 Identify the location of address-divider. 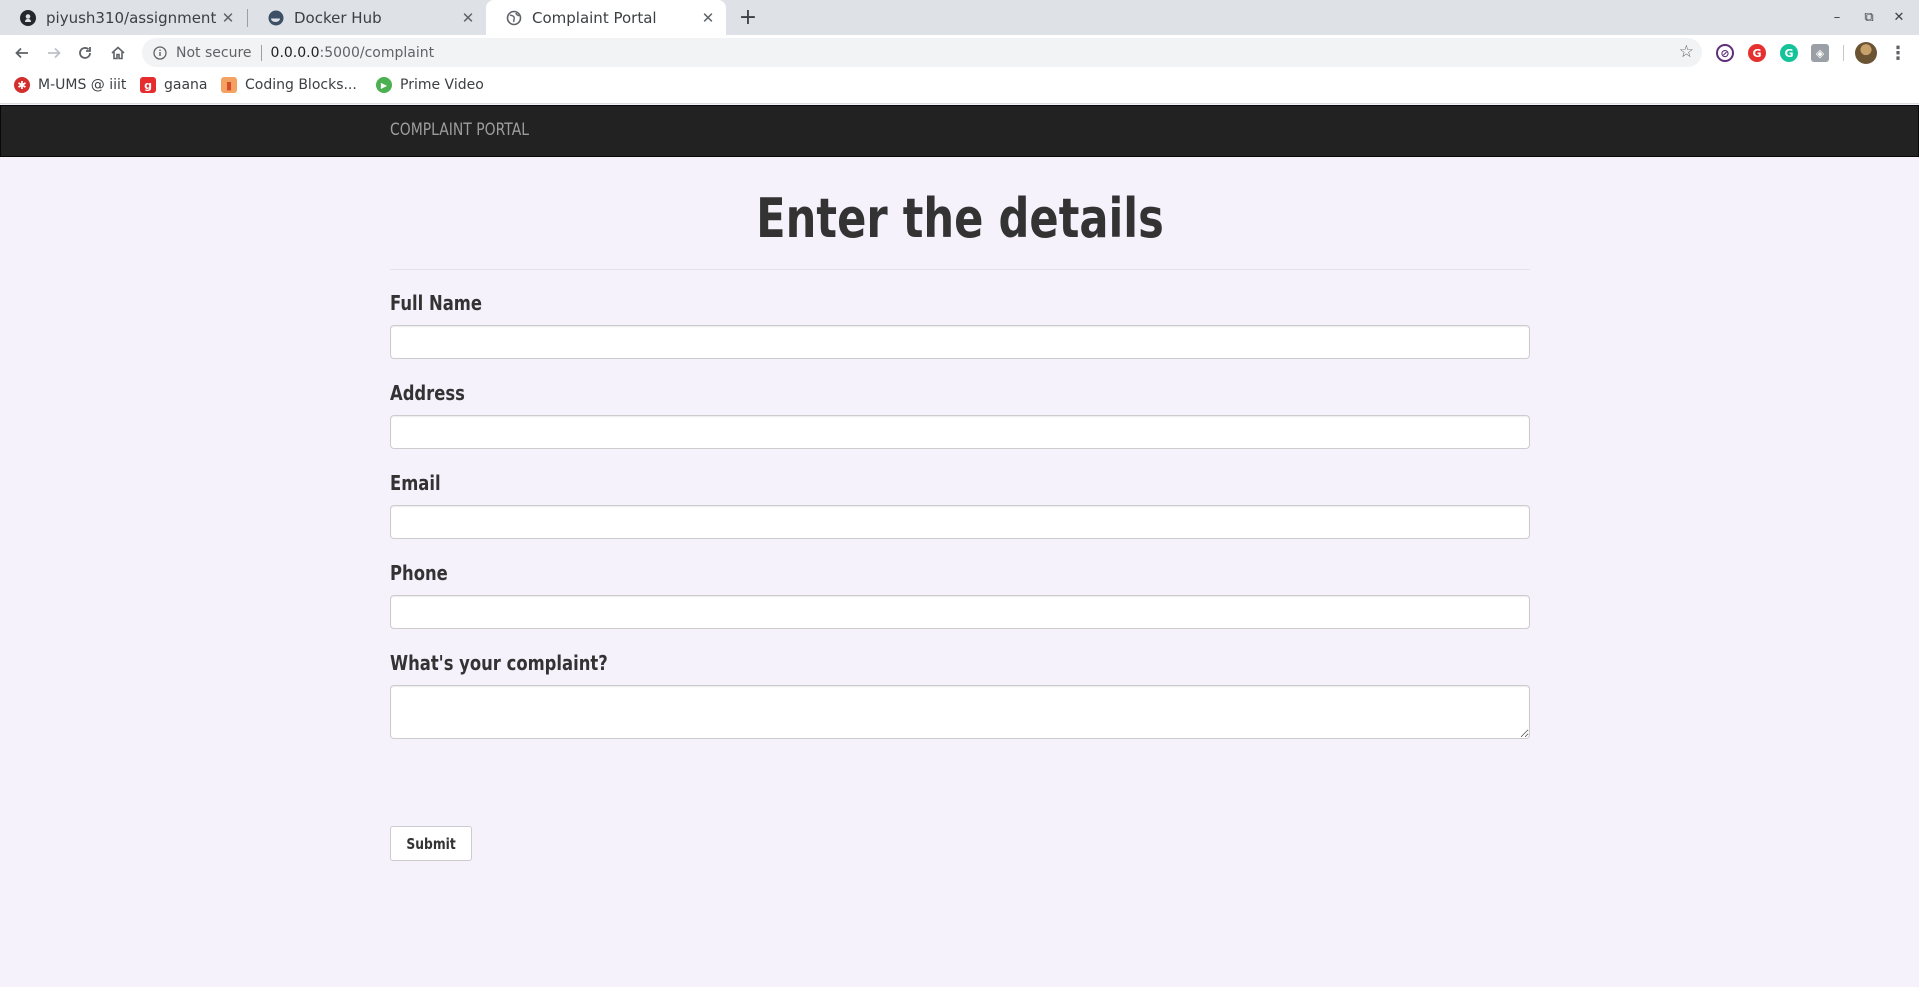
(261, 52).